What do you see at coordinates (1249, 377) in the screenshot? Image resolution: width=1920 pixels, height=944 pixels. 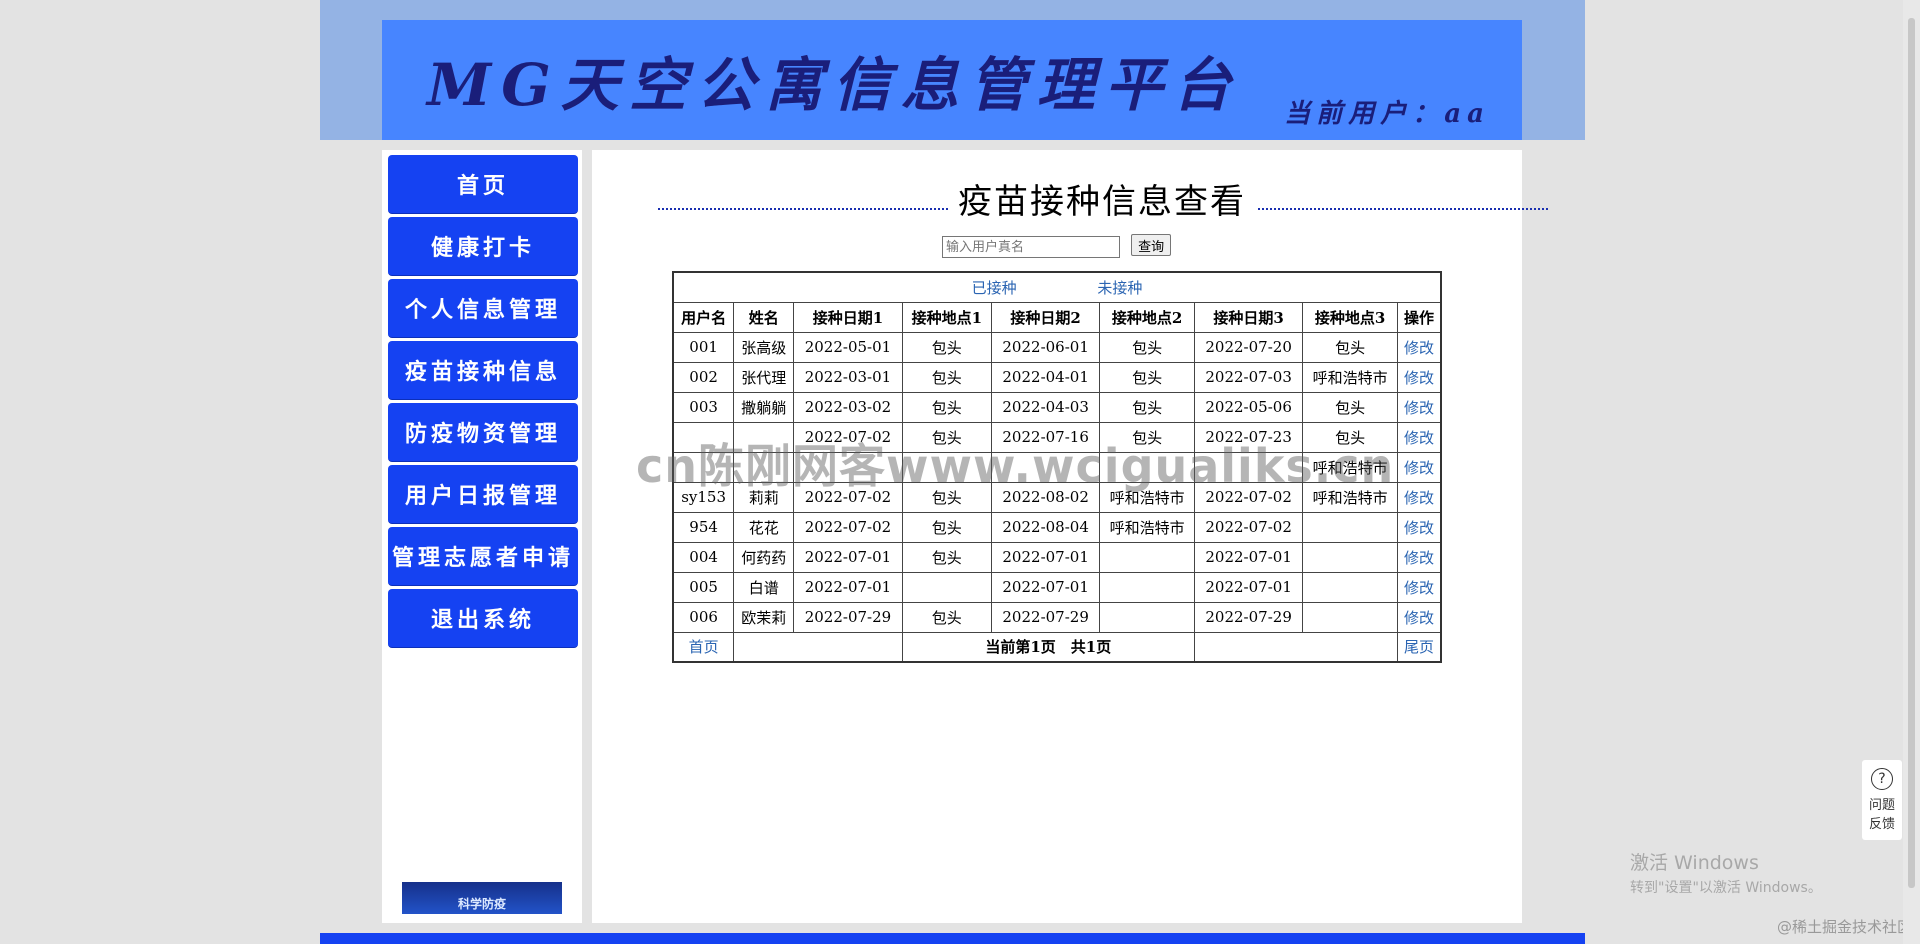 I see `cell-d3: 2022-07-03` at bounding box center [1249, 377].